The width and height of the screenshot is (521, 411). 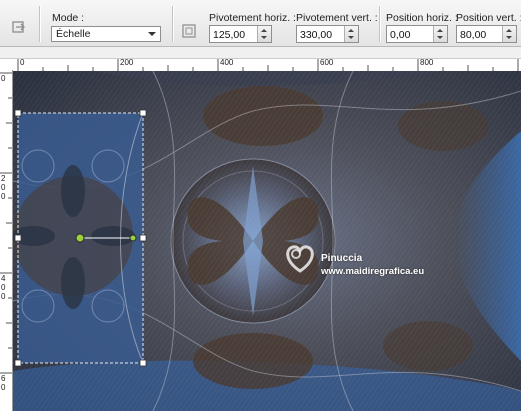 What do you see at coordinates (68, 18) in the screenshot?
I see `mode-label: Mode :` at bounding box center [68, 18].